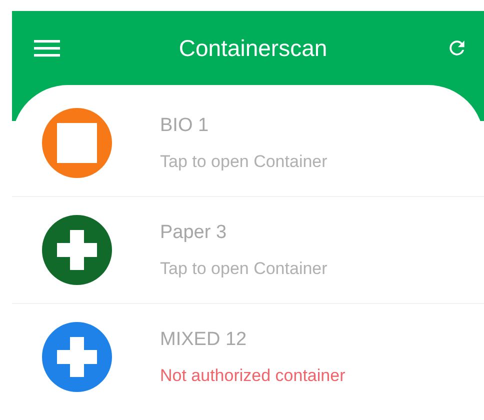 The image size is (484, 420). Describe the element at coordinates (47, 48) in the screenshot. I see `menu-icon` at that location.